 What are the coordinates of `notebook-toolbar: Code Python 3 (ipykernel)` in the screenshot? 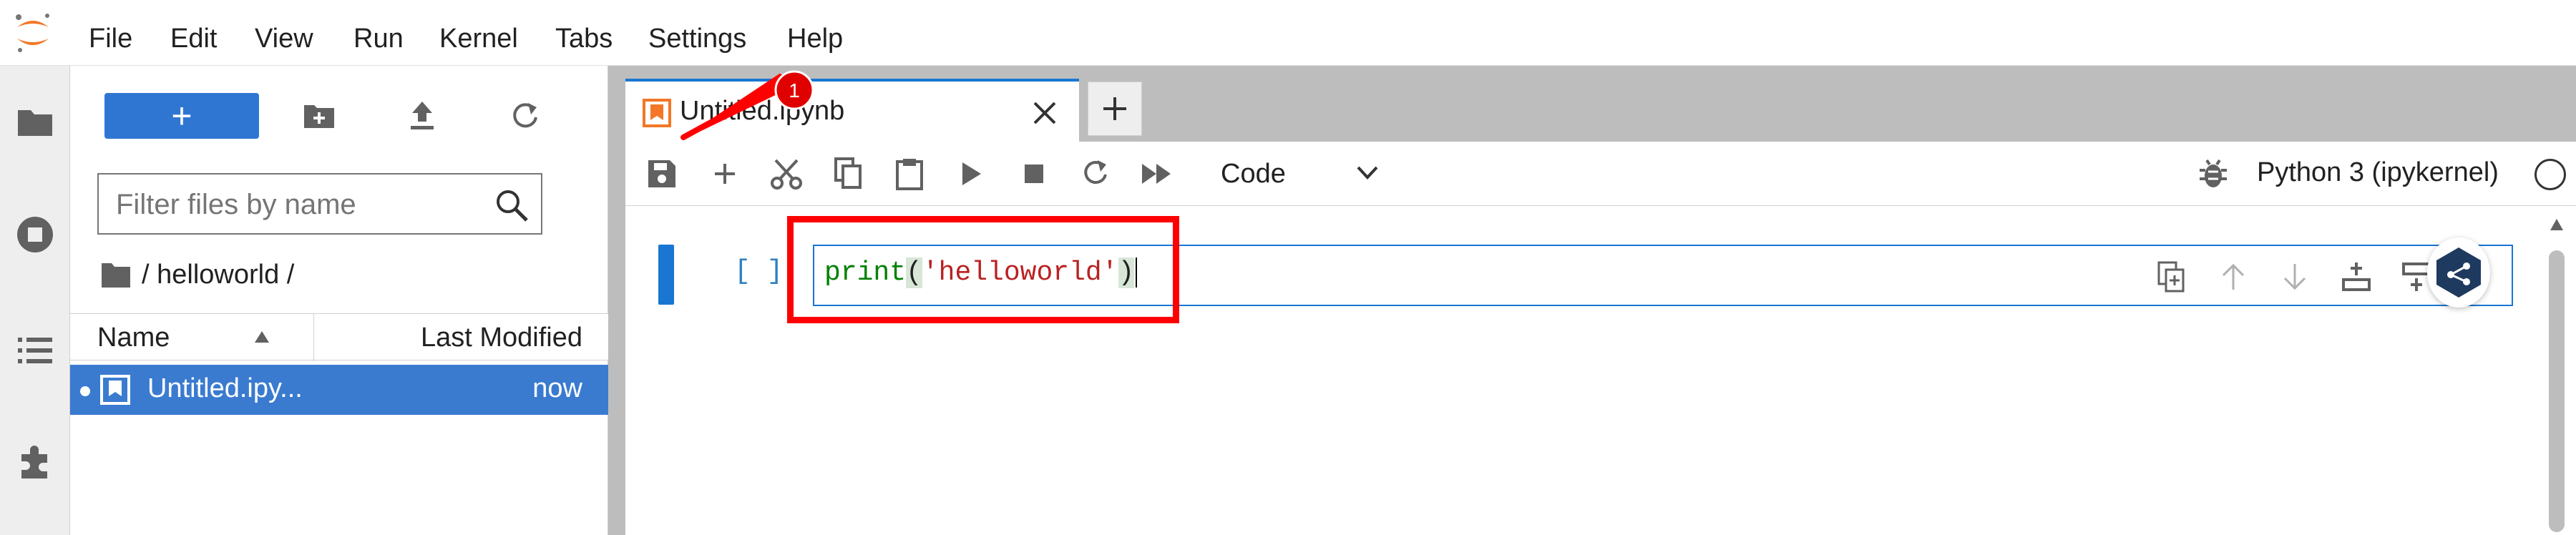 It's located at (1601, 174).